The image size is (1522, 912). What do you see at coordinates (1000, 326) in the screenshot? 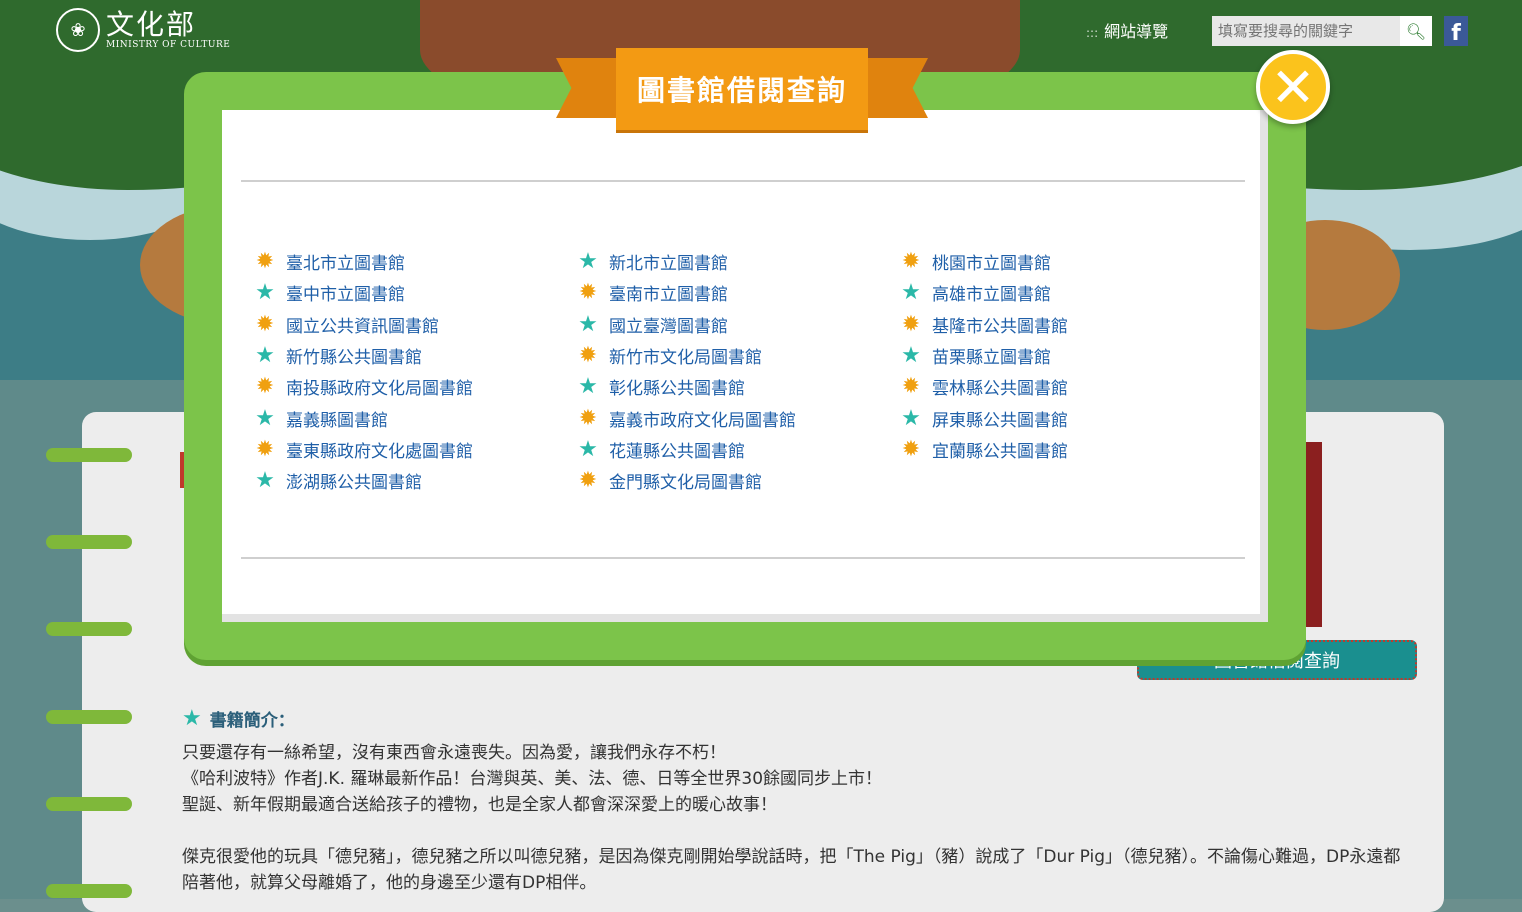
I see `library-label: 基隆市公共圖書館` at bounding box center [1000, 326].